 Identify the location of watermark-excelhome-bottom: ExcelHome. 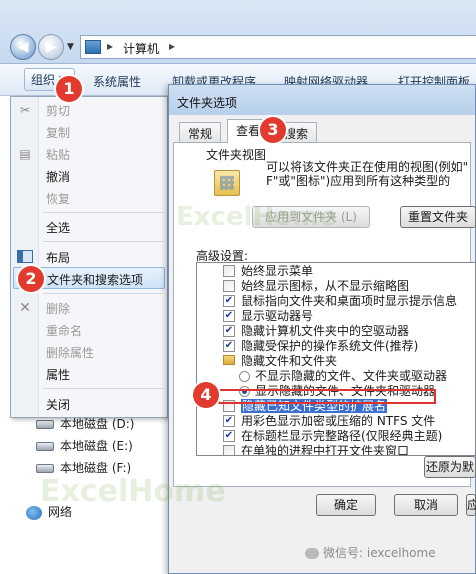
(133, 491).